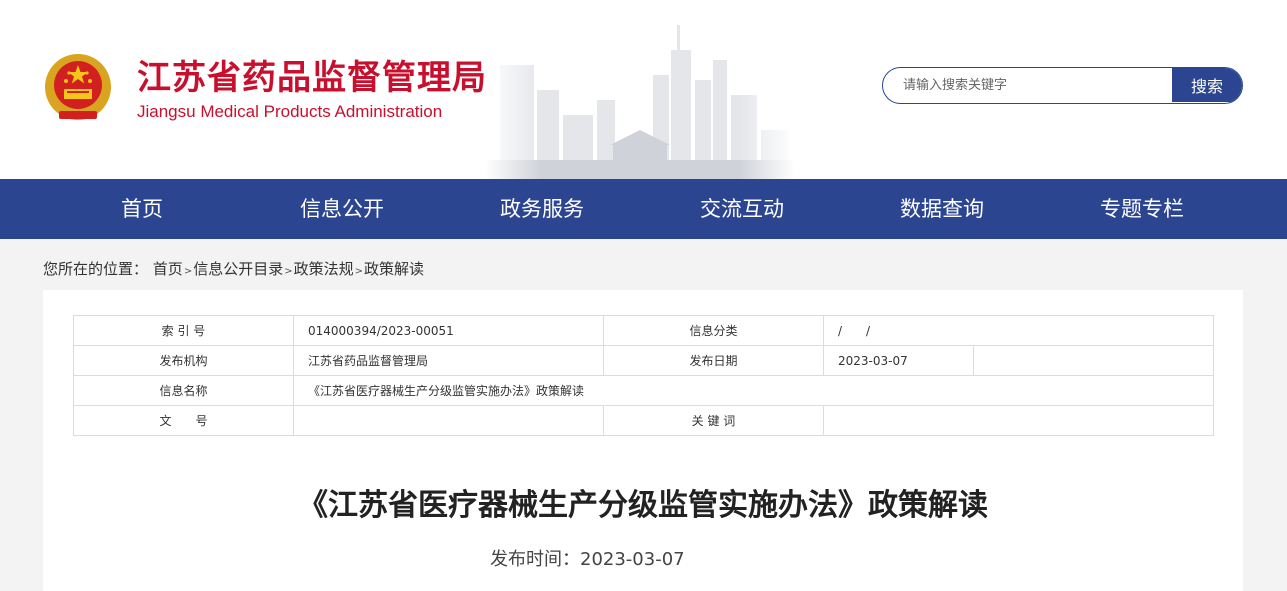  I want to click on index-value: 014000394/2023-00051, so click(448, 330).